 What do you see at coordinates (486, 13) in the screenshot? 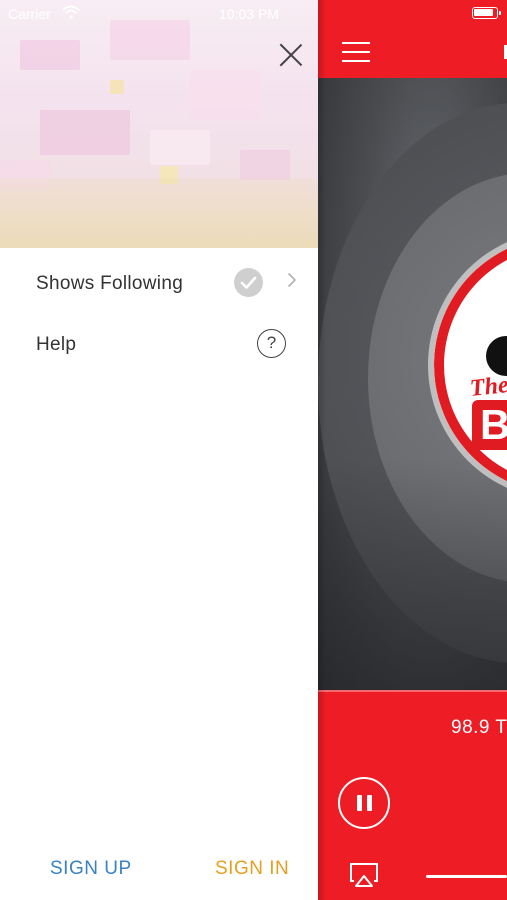
I see `battery-icon` at bounding box center [486, 13].